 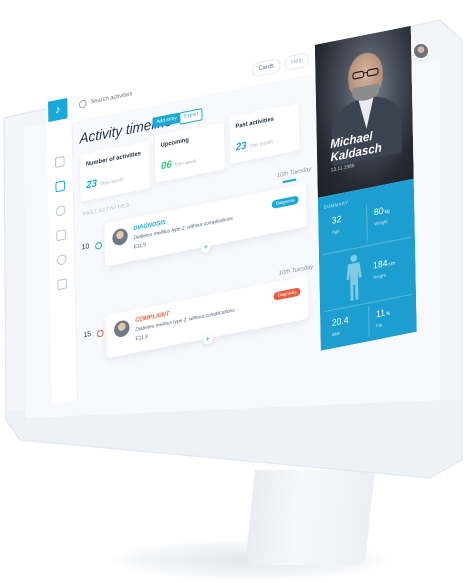 What do you see at coordinates (60, 210) in the screenshot?
I see `nav-icon-patients` at bounding box center [60, 210].